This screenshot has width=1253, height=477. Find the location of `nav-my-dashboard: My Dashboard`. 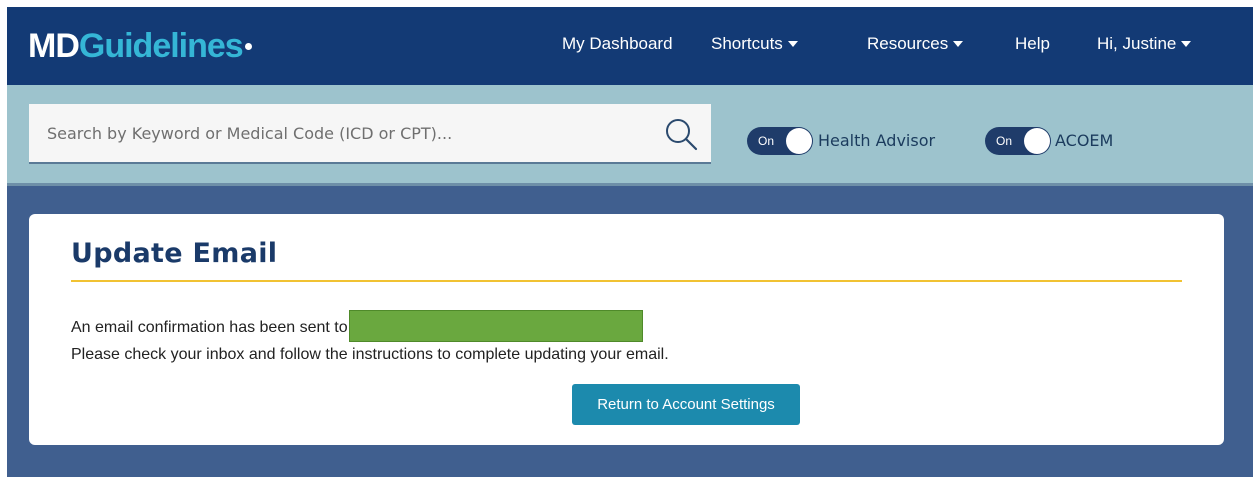

nav-my-dashboard: My Dashboard is located at coordinates (617, 44).